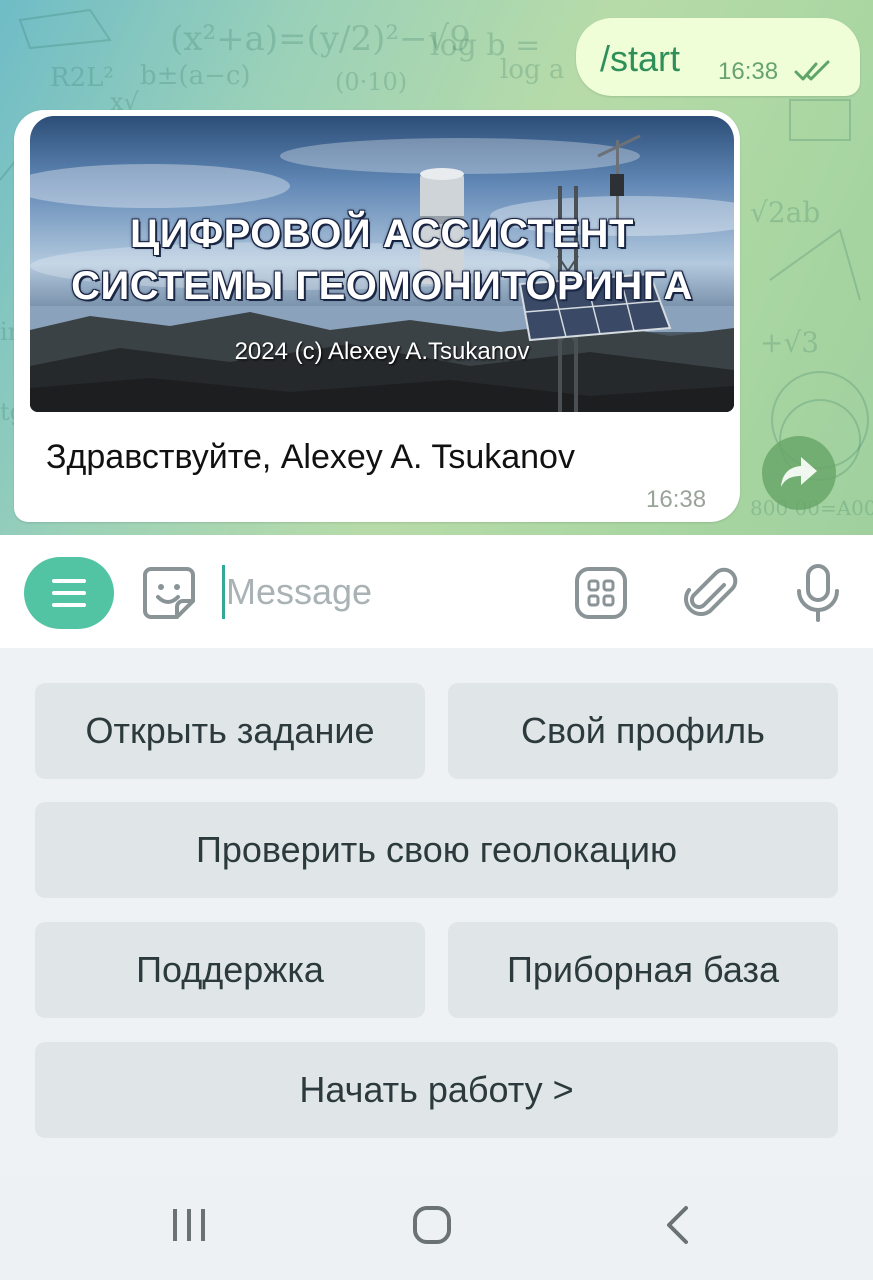 The width and height of the screenshot is (873, 1280). What do you see at coordinates (189, 1225) in the screenshot?
I see `recent-apps-icon` at bounding box center [189, 1225].